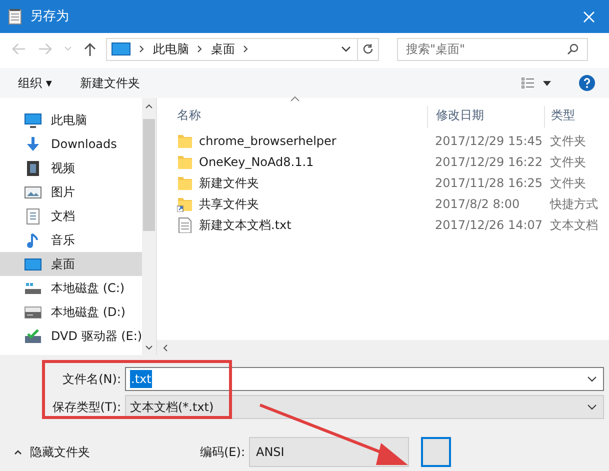 Image resolution: width=609 pixels, height=471 pixels. Describe the element at coordinates (33, 144) in the screenshot. I see `download-arrow-icon` at that location.